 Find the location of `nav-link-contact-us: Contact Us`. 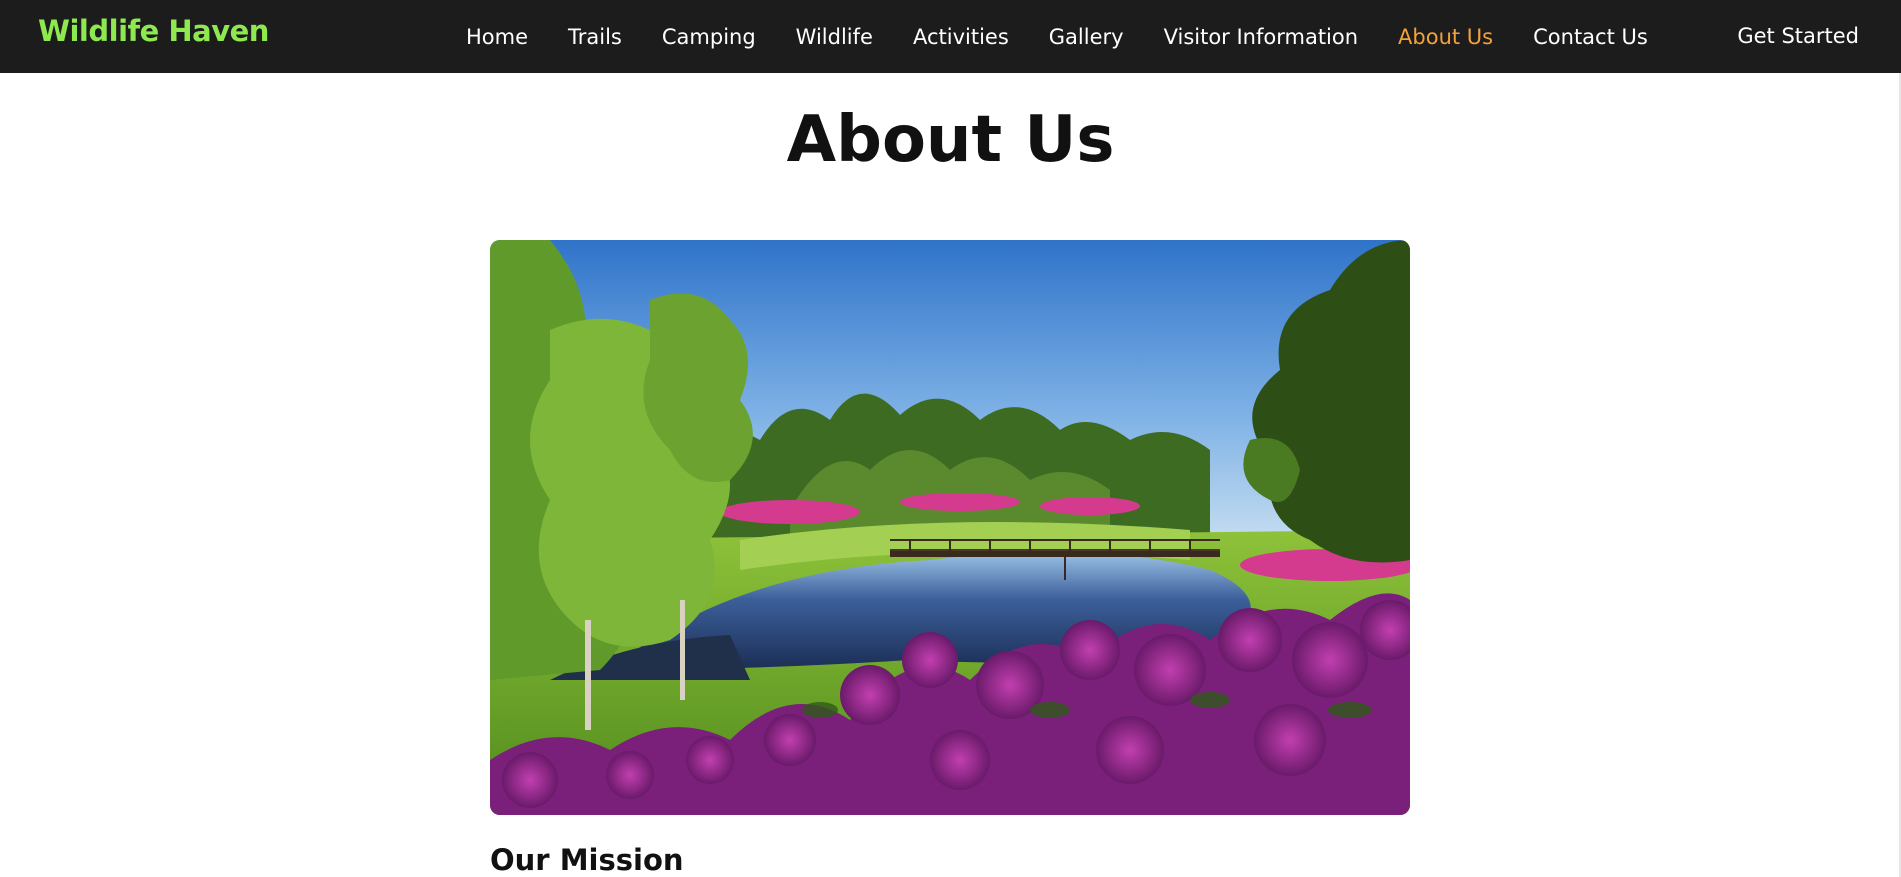

nav-link-contact-us: Contact Us is located at coordinates (1590, 37).